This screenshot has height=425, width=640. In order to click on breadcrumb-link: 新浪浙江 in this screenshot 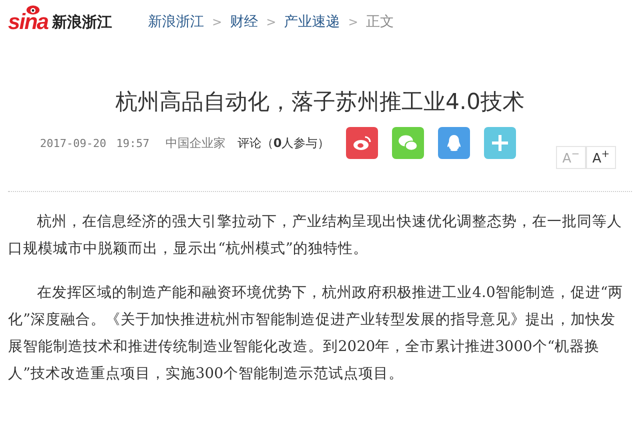, I will do `click(176, 22)`.